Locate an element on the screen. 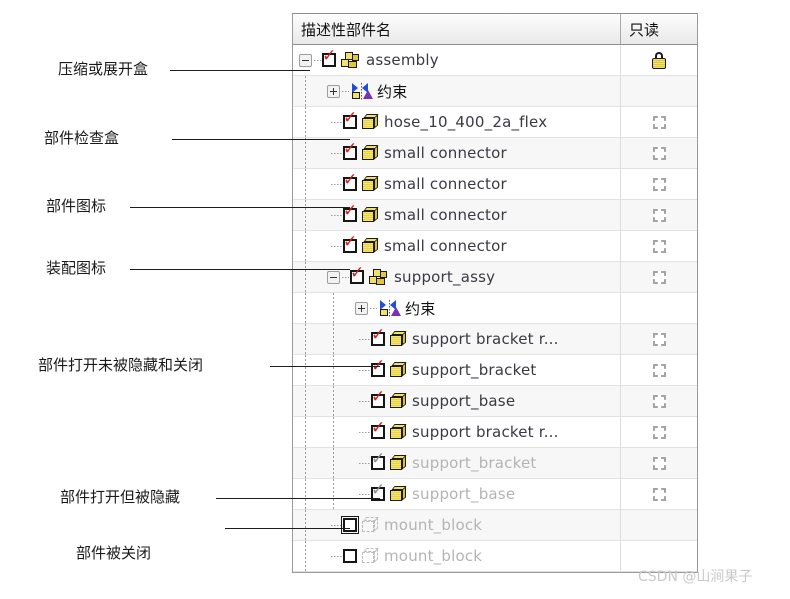 The height and width of the screenshot is (599, 790). table-row: ✓ hose_10_400_2a_flex is located at coordinates (495, 122).